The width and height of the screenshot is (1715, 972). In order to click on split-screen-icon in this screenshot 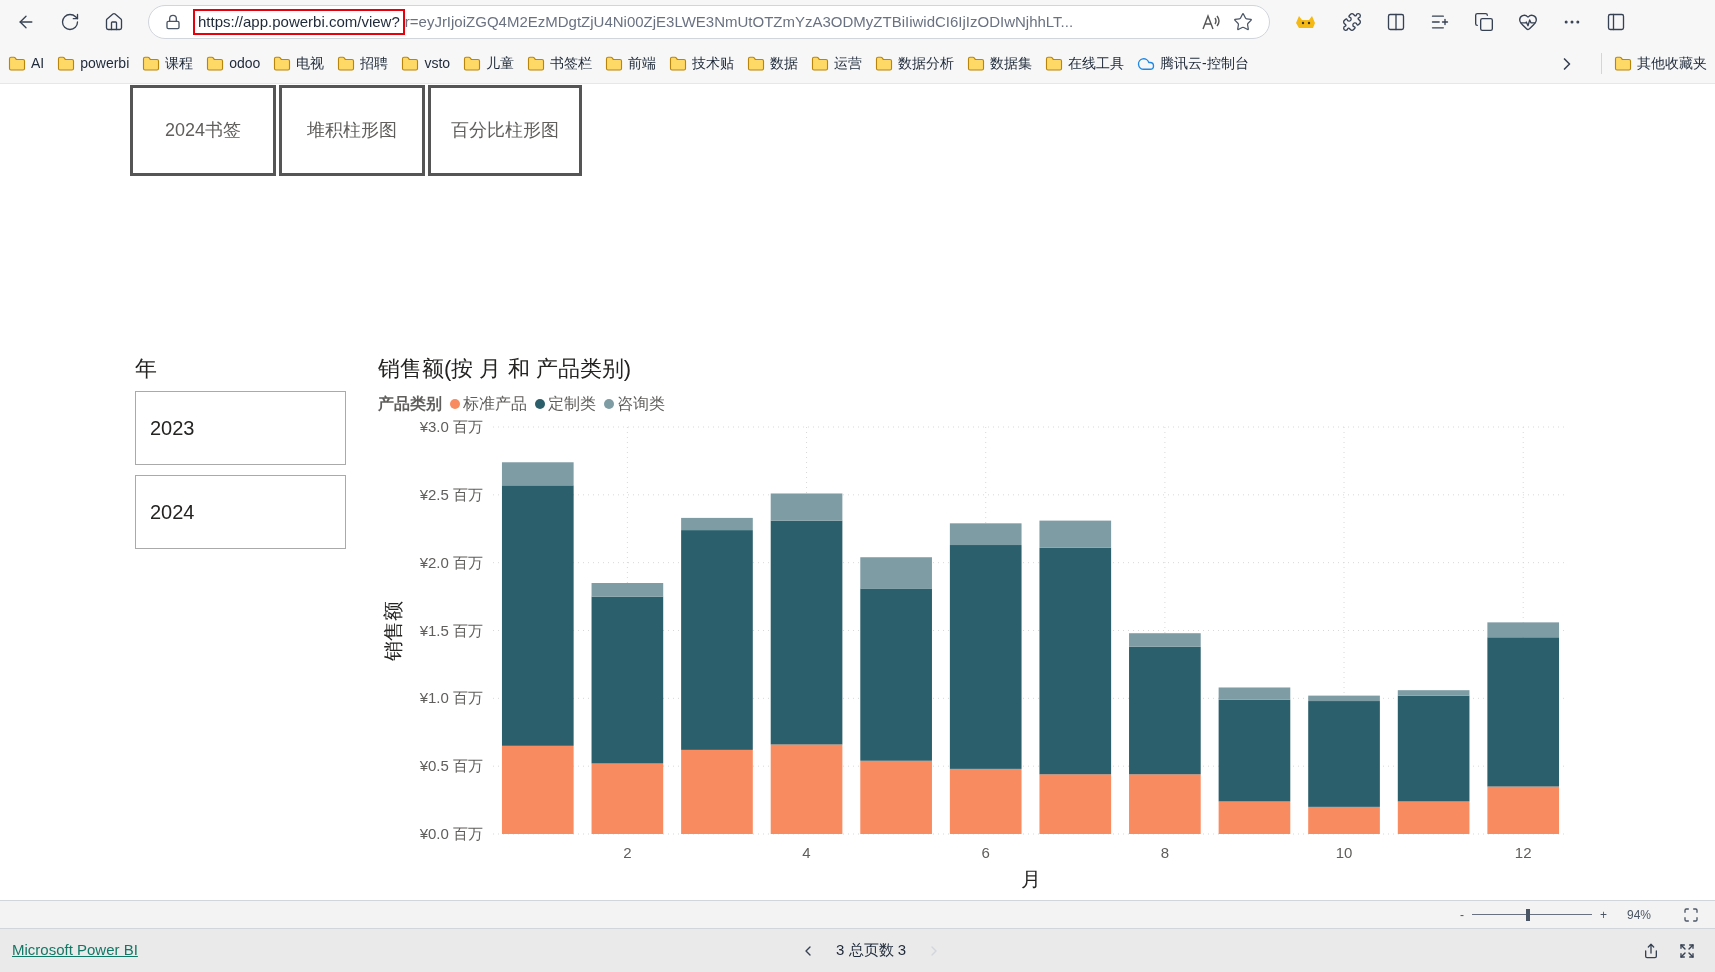, I will do `click(1396, 22)`.